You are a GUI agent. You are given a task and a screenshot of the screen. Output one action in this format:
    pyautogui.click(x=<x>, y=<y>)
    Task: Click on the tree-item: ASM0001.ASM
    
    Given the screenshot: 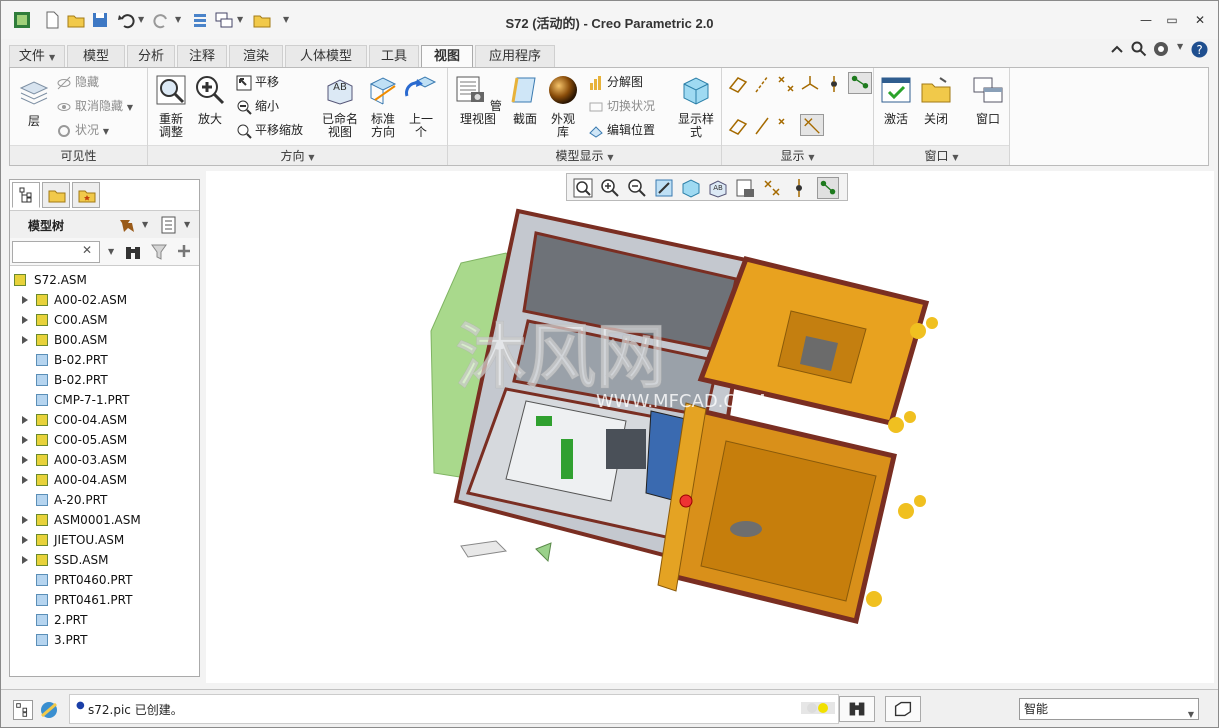 What is the action you would take?
    pyautogui.click(x=75, y=520)
    